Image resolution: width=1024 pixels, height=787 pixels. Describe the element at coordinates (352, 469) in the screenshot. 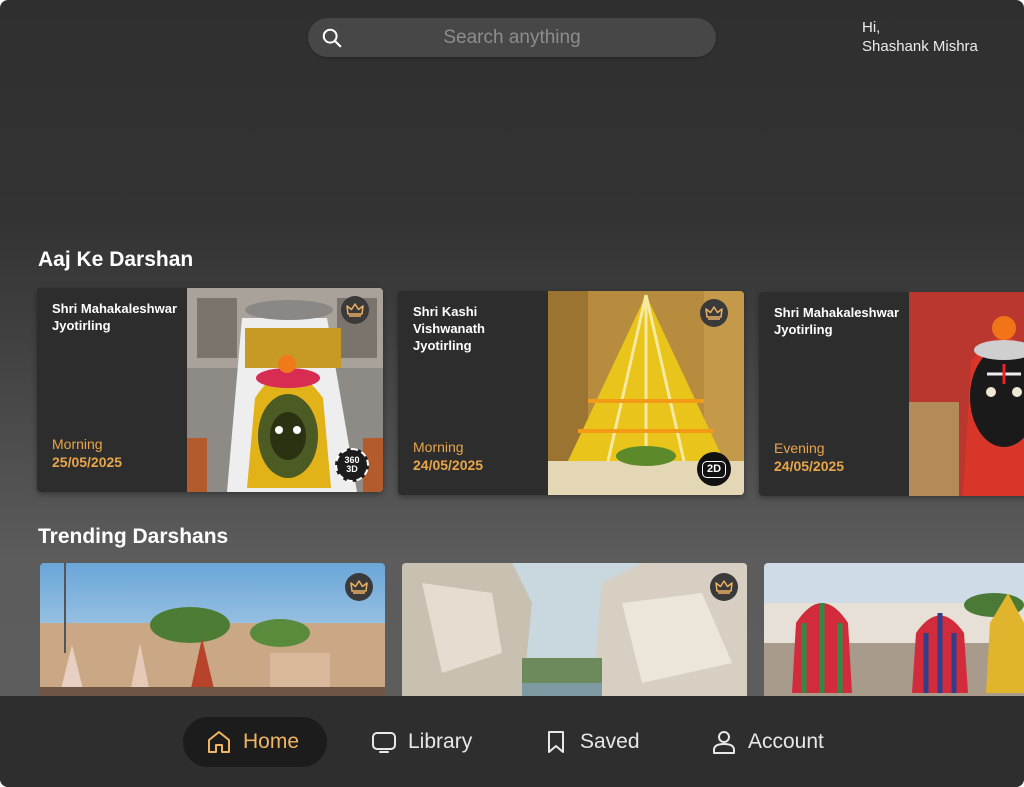

I see `badge-line-2: 3D` at that location.